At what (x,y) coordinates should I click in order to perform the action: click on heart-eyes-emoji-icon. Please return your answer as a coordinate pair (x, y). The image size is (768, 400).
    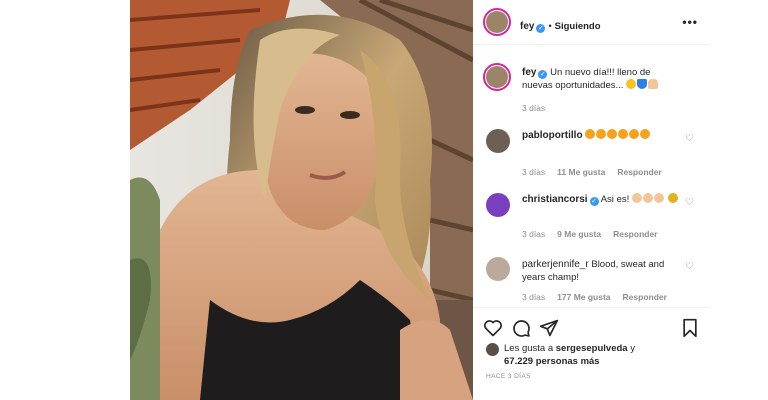
    Looking at the image, I should click on (618, 135).